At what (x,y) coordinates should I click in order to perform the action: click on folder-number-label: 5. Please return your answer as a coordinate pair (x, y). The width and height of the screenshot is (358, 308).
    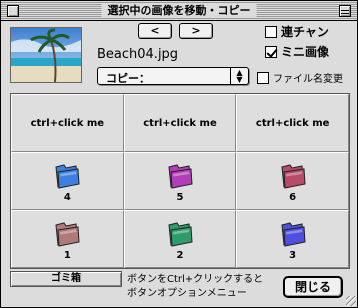
    Looking at the image, I should click on (180, 197).